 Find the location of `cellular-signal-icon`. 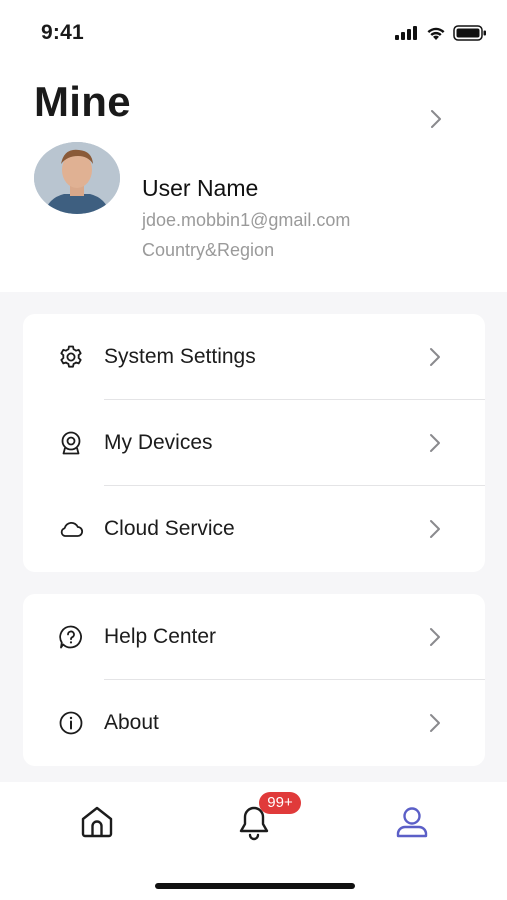

cellular-signal-icon is located at coordinates (406, 33).